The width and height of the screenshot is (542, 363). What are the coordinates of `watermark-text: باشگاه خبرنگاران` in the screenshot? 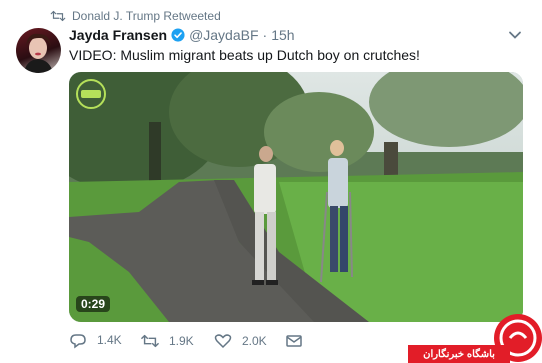 It's located at (459, 354).